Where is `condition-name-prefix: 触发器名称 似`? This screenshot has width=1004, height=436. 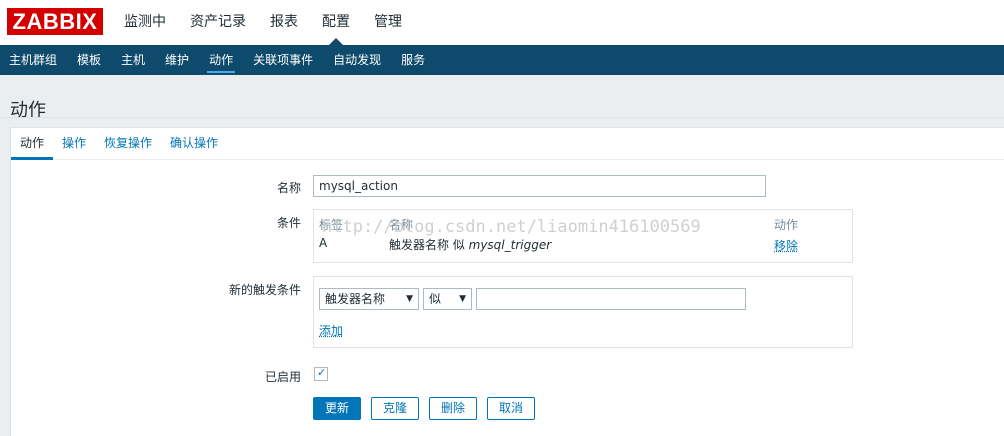 condition-name-prefix: 触发器名称 似 is located at coordinates (429, 245).